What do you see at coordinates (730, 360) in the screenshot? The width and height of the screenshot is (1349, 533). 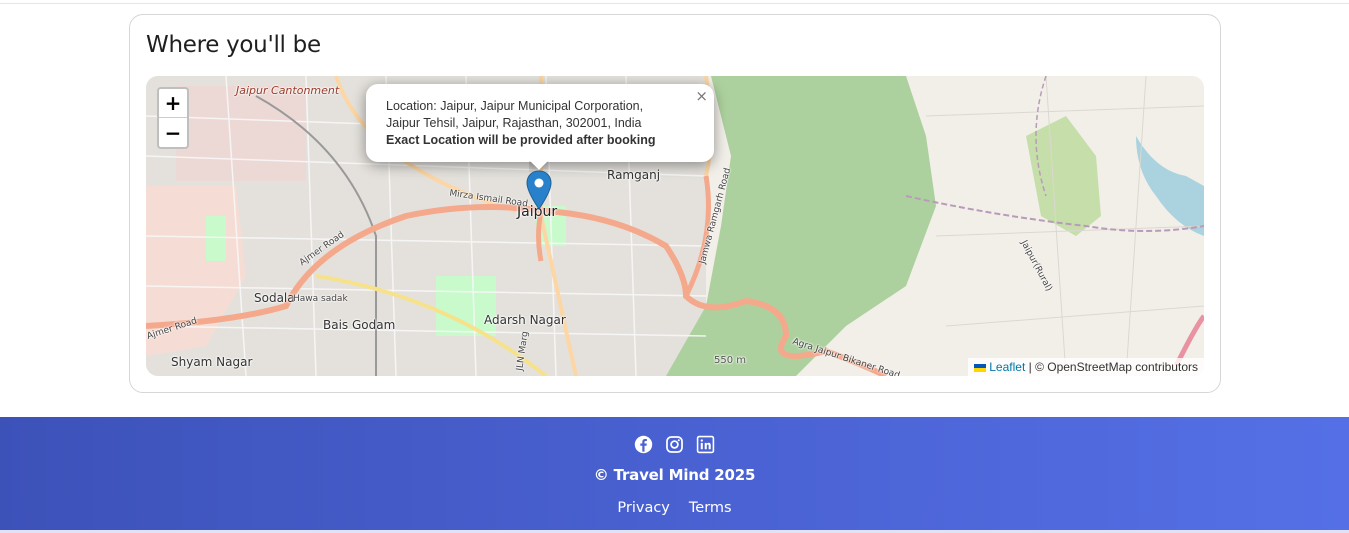 I see `scale-label: 550 m` at bounding box center [730, 360].